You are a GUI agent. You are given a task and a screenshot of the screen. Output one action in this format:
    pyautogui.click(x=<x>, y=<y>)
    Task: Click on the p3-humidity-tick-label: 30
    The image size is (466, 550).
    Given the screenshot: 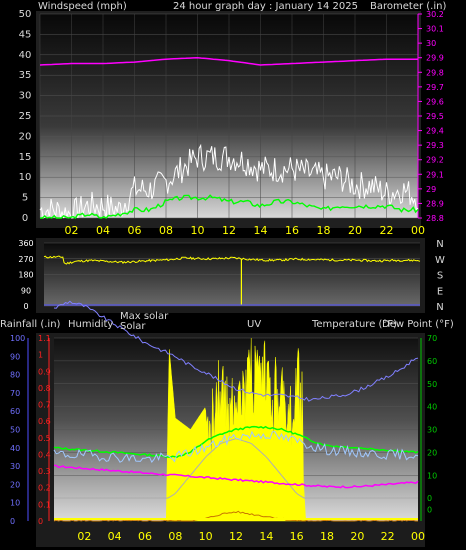 What is the action you would take?
    pyautogui.click(x=15, y=466)
    